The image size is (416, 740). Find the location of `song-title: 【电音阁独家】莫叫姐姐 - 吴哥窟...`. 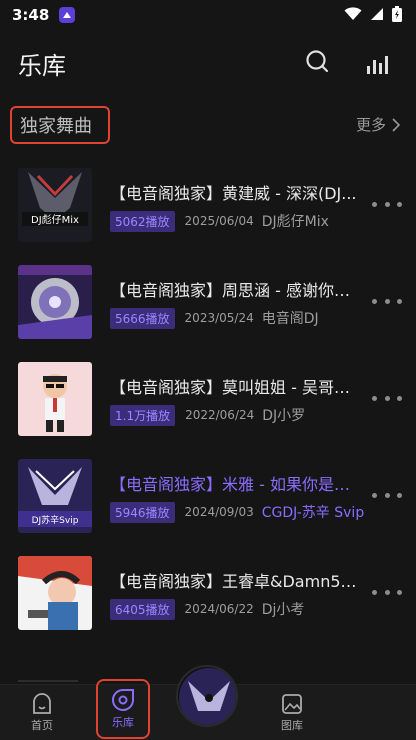

song-title: 【电音阁独家】莫叫姐姐 - 吴哥窟... is located at coordinates (236, 387).